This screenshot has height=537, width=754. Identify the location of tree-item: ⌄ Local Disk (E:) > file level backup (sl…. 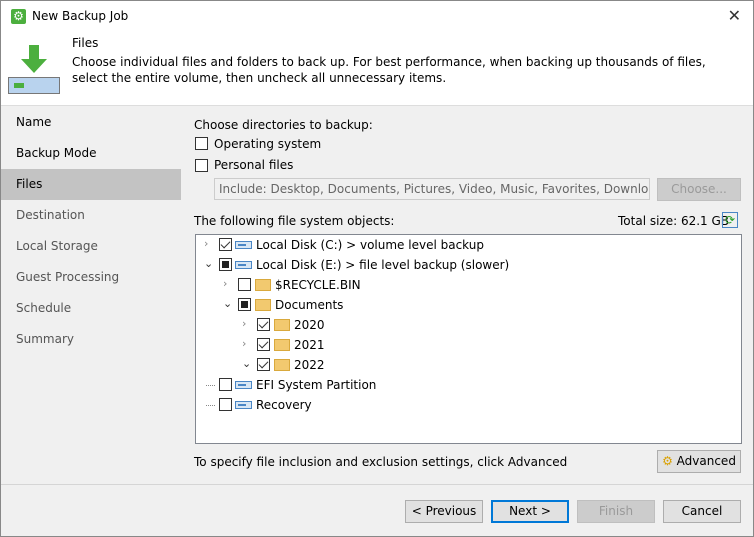
(466, 265).